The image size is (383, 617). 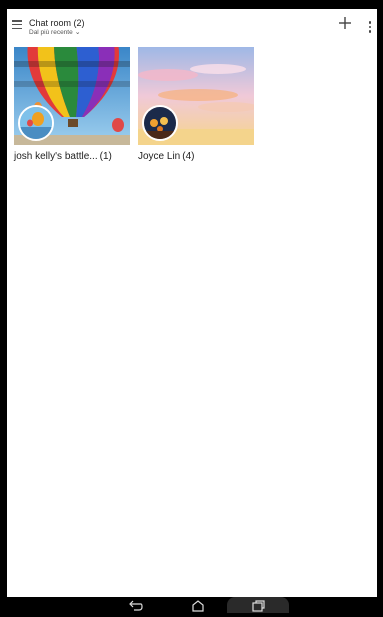 I want to click on chevron-down-icon: ⌄, so click(x=77, y=32).